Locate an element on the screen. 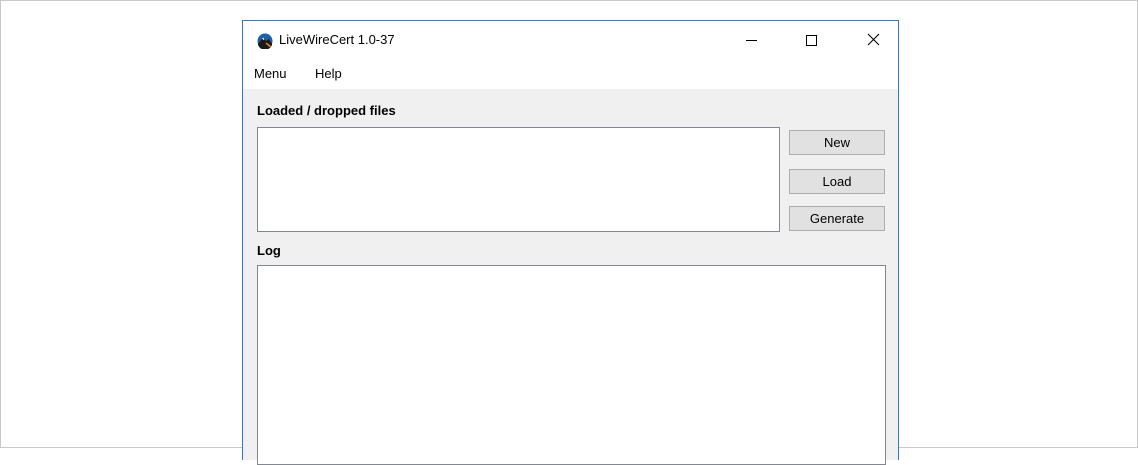 The width and height of the screenshot is (1138, 465). menu-item-help: Help is located at coordinates (328, 74).